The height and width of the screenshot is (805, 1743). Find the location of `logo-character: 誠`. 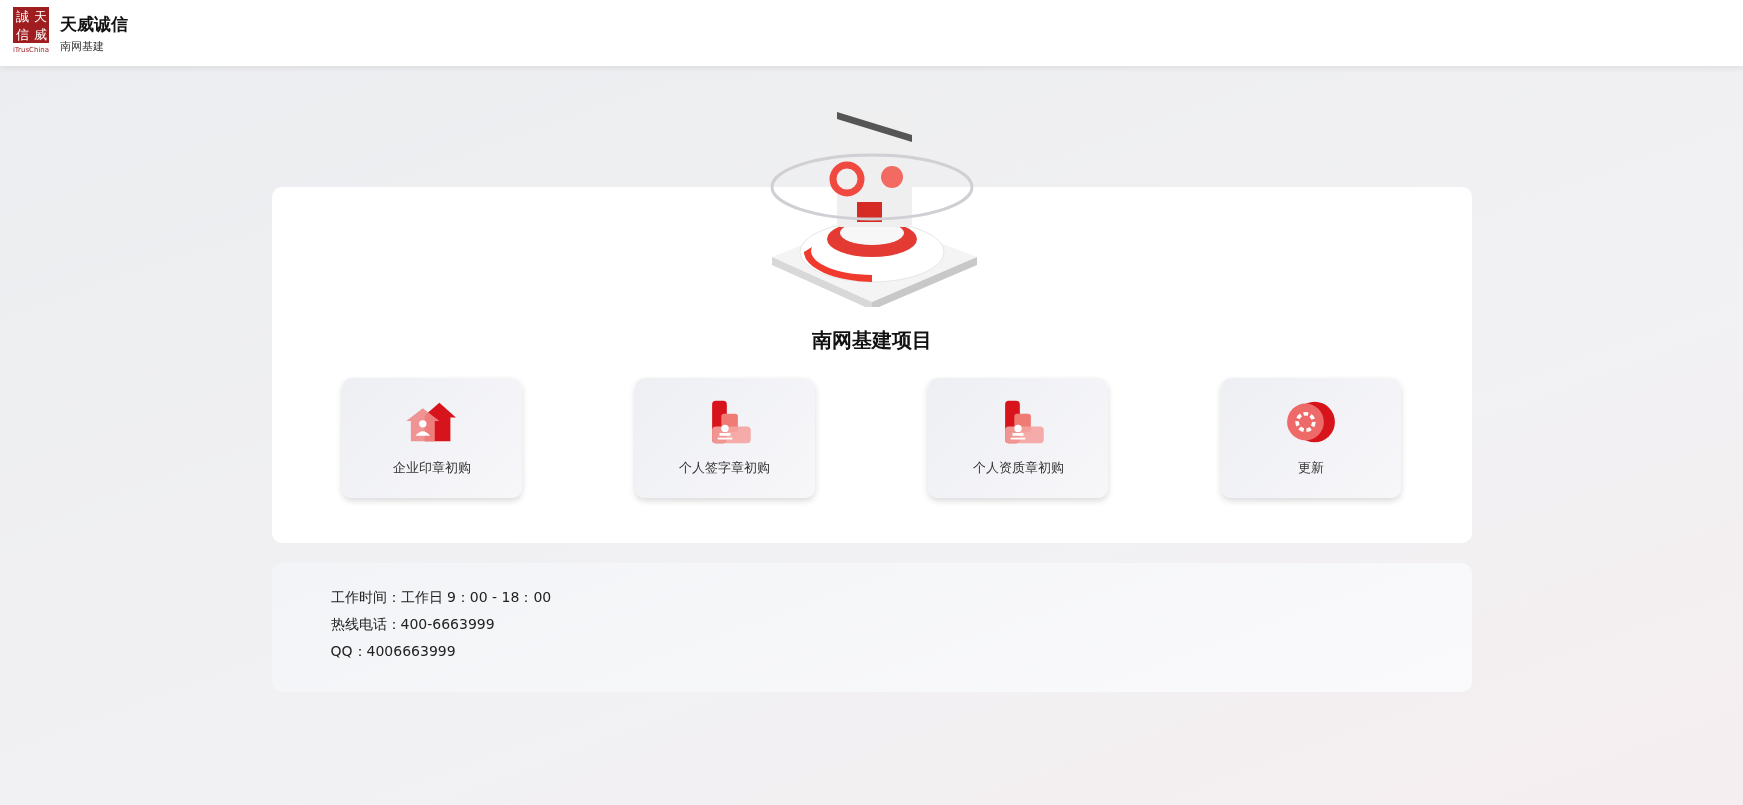

logo-character: 誠 is located at coordinates (22, 16).